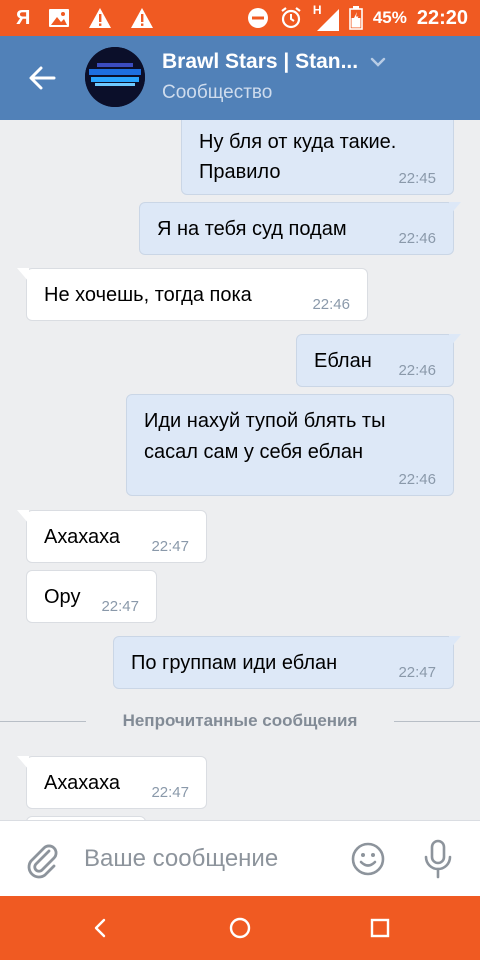 The height and width of the screenshot is (960, 480). I want to click on message-time: 22:45, so click(417, 178).